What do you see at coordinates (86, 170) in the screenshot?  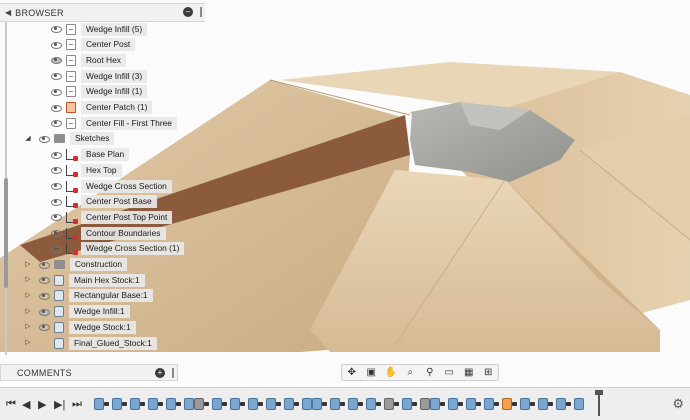 I see `tree-item: Hex Top` at bounding box center [86, 170].